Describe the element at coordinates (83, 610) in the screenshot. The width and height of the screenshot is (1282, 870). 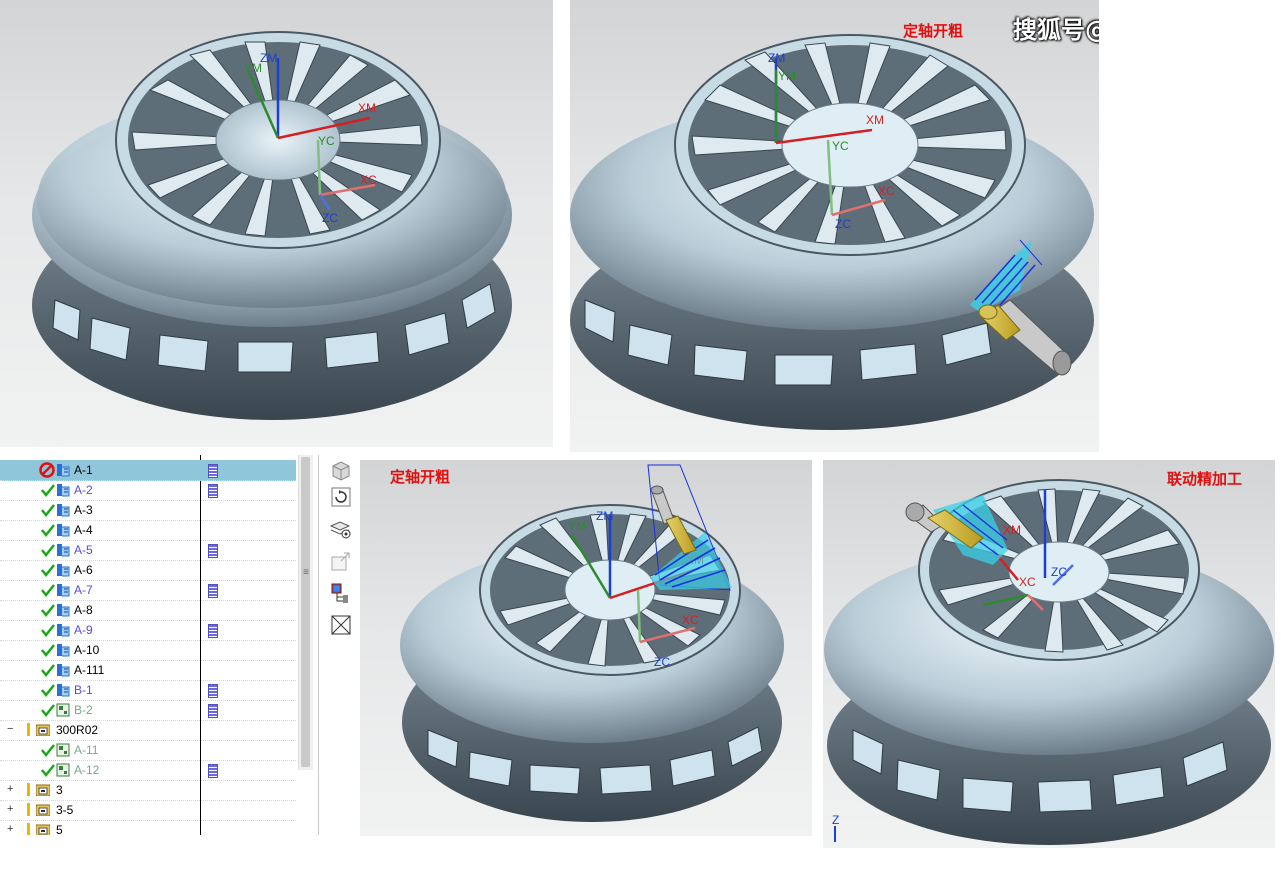
I see `operation-name: A-8` at that location.